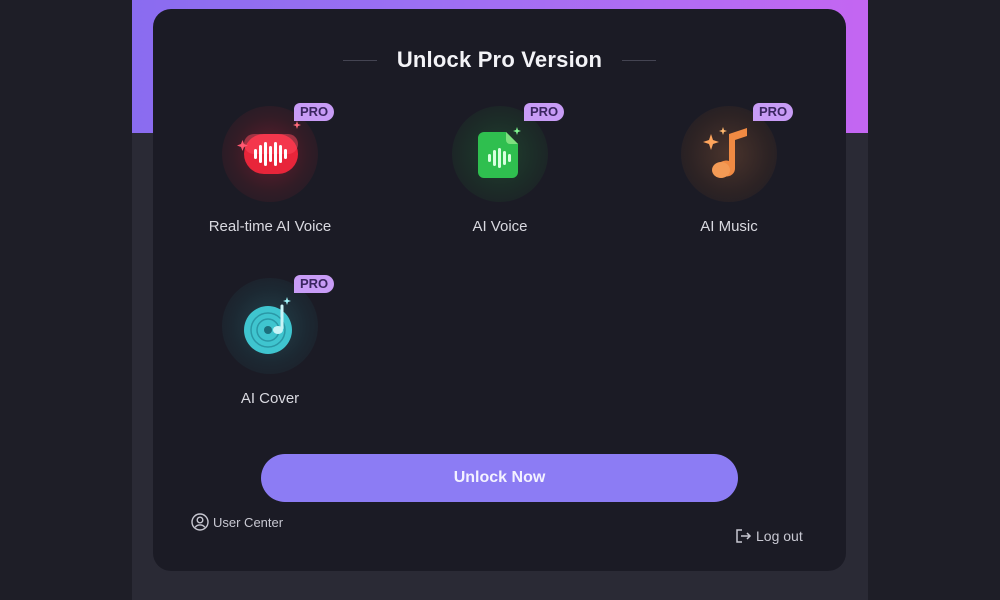 The image size is (1000, 600). I want to click on ai-voice-icon-wrap: PRO, so click(507, 153).